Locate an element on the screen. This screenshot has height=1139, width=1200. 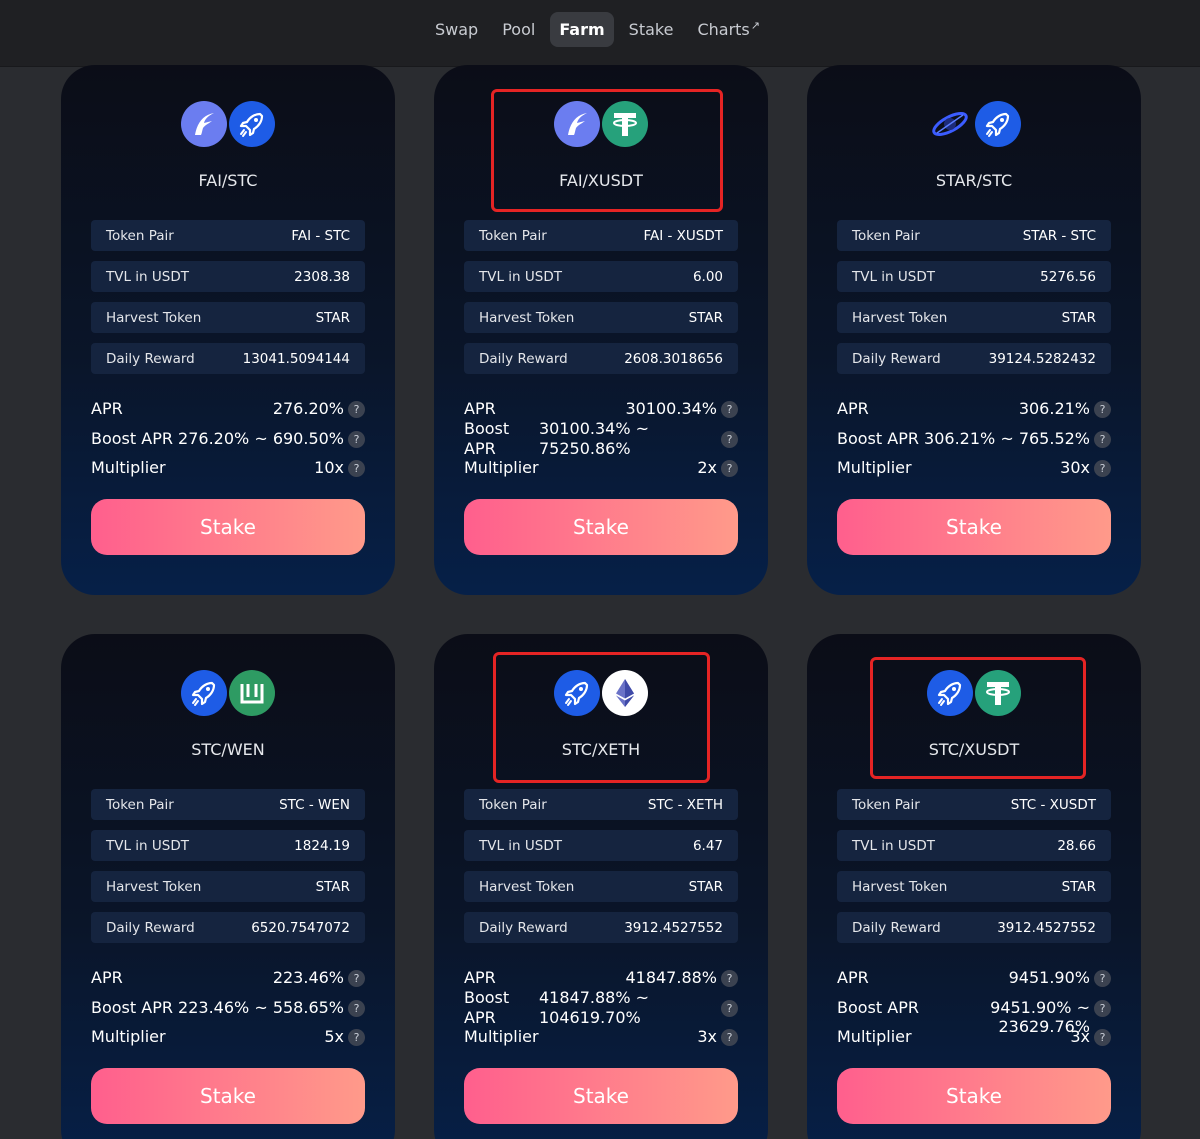
tvl-row-value: 6.47 is located at coordinates (707, 845).